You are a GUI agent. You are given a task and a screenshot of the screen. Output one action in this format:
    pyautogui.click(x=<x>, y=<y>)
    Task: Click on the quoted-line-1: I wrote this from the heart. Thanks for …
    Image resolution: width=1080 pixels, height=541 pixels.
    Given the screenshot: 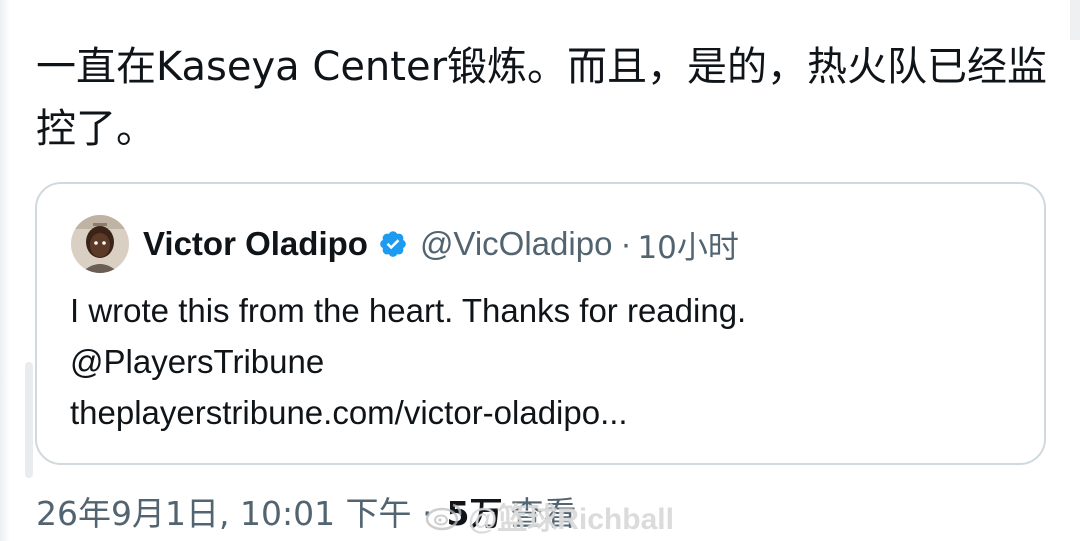 What is the action you would take?
    pyautogui.click(x=408, y=310)
    